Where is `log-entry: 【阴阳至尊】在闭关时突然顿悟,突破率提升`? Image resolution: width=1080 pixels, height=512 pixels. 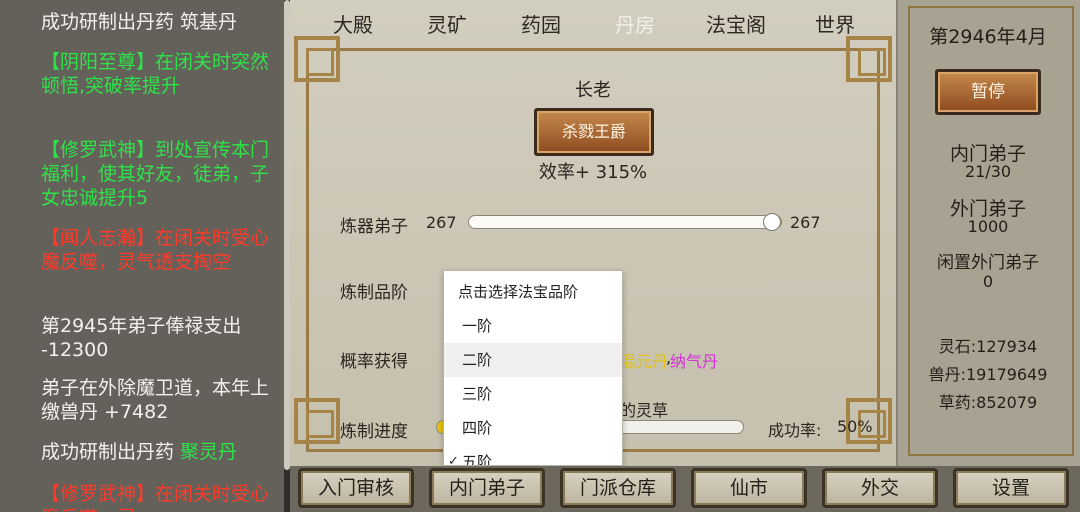
log-entry: 【阴阳至尊】在闭关时突然顿悟,突破率提升 is located at coordinates (142, 74).